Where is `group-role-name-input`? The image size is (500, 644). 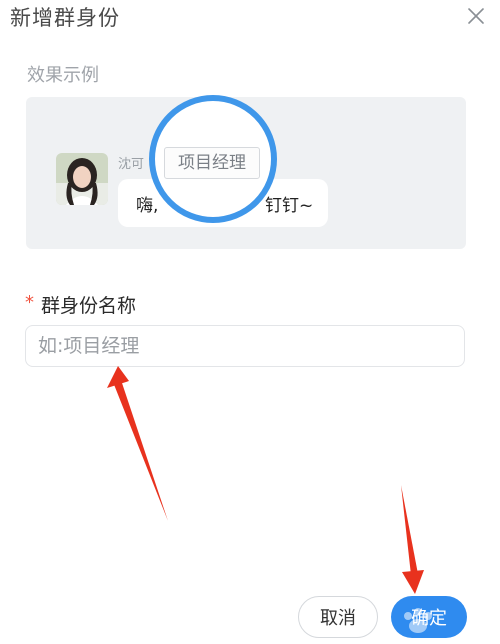 group-role-name-input is located at coordinates (245, 346).